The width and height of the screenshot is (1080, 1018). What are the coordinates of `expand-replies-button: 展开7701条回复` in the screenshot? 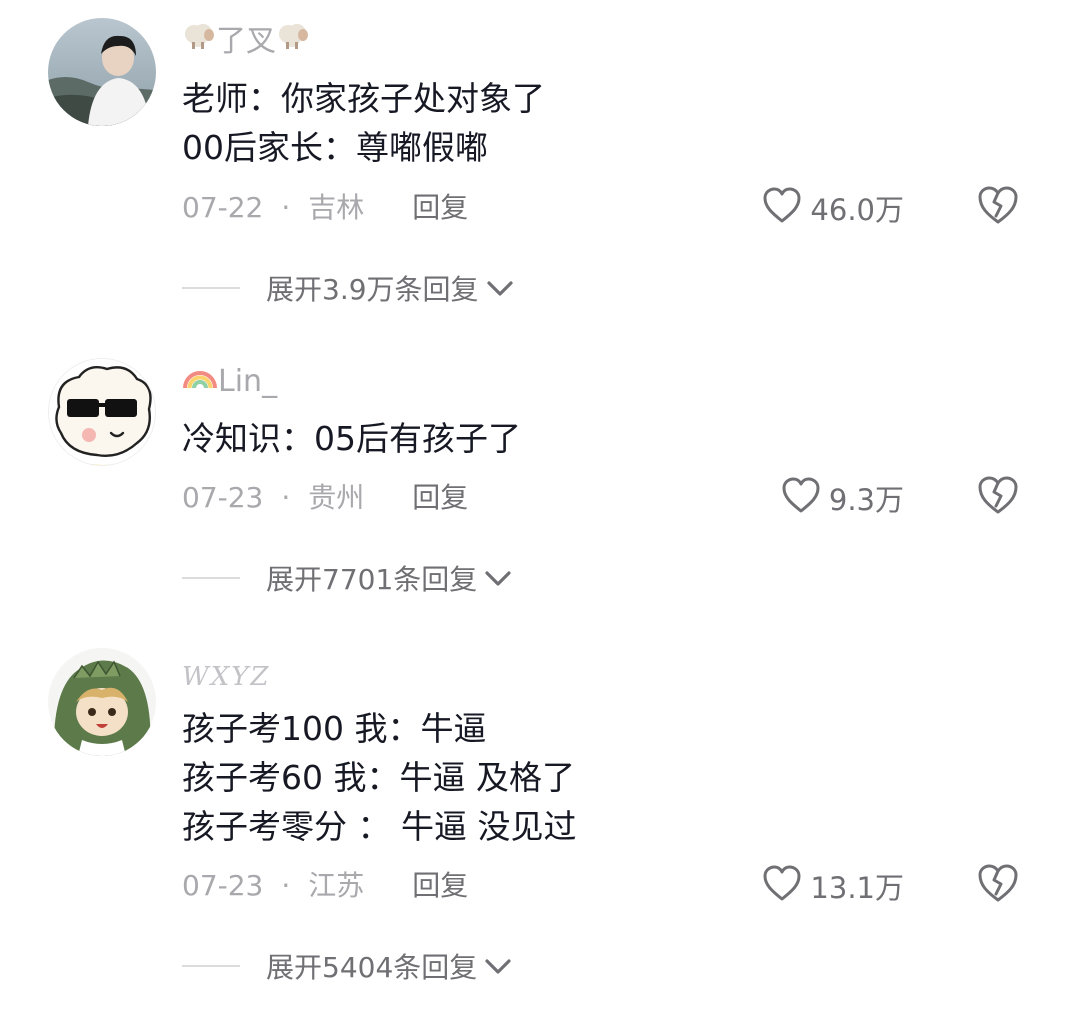 It's located at (347, 578).